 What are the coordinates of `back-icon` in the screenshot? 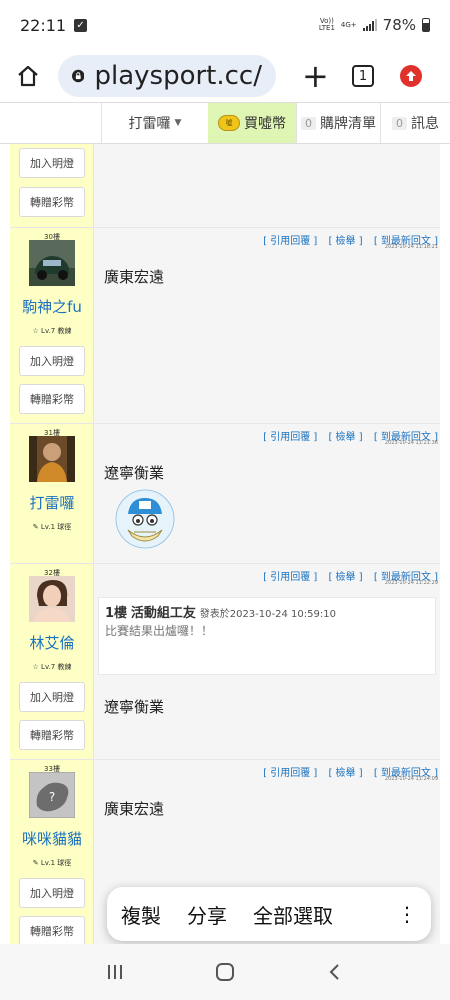 It's located at (335, 972).